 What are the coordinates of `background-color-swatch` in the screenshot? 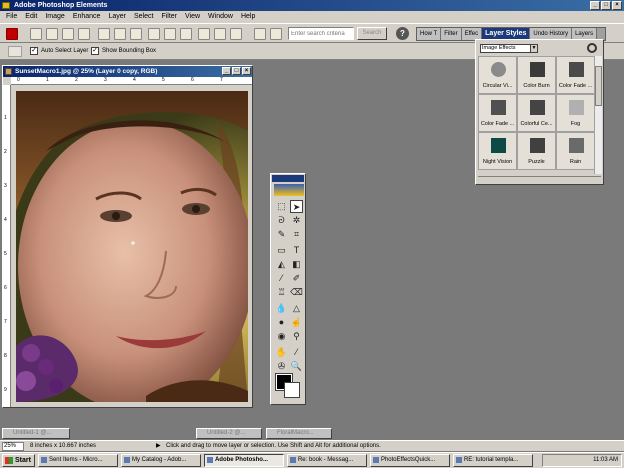 It's located at (292, 390).